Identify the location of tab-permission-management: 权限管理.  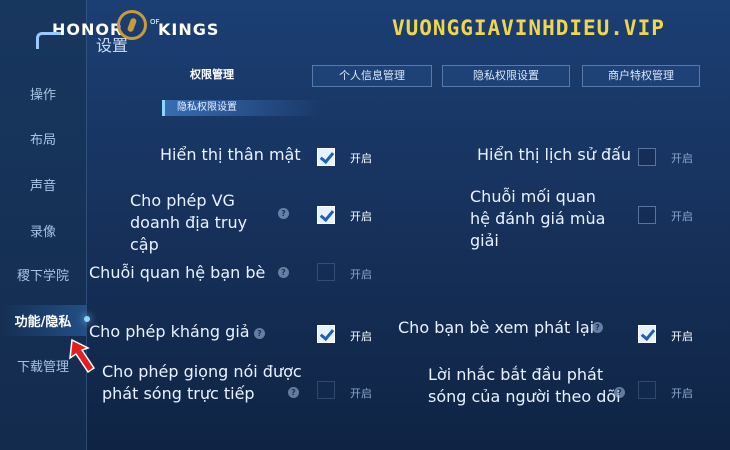
(212, 75).